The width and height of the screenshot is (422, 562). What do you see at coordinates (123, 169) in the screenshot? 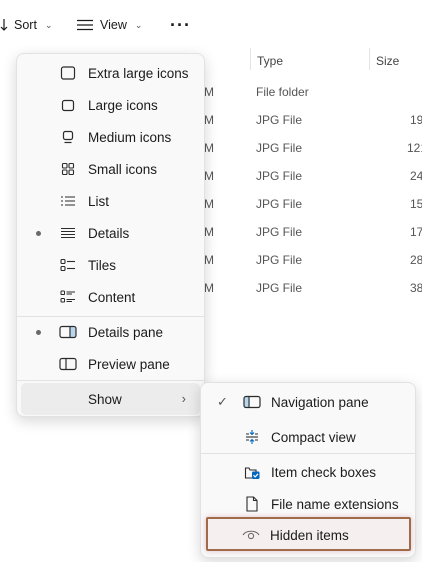
I see `menu-item-label: Small icons` at bounding box center [123, 169].